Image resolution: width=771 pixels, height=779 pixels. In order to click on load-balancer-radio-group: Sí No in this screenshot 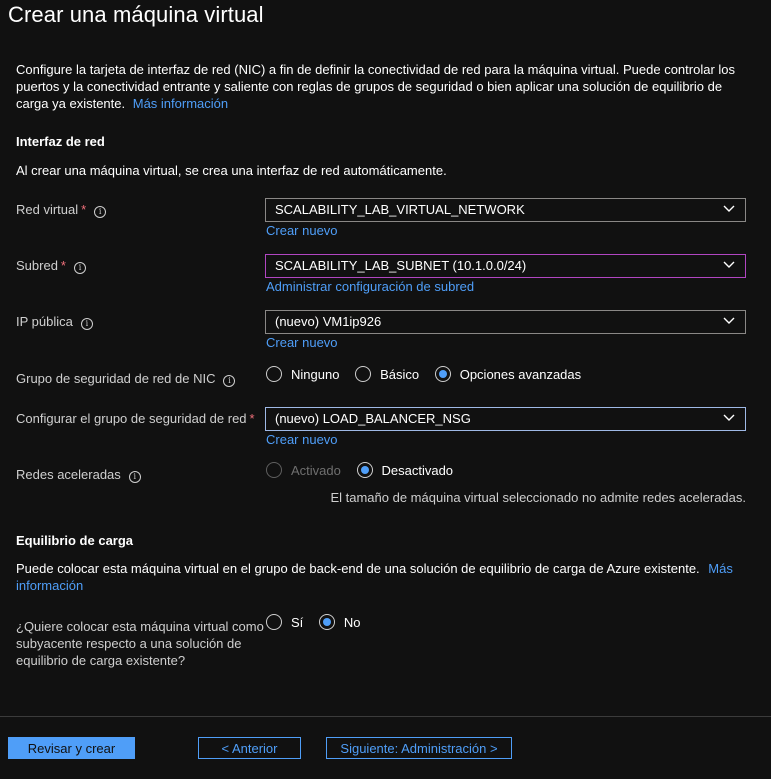, I will do `click(319, 623)`.